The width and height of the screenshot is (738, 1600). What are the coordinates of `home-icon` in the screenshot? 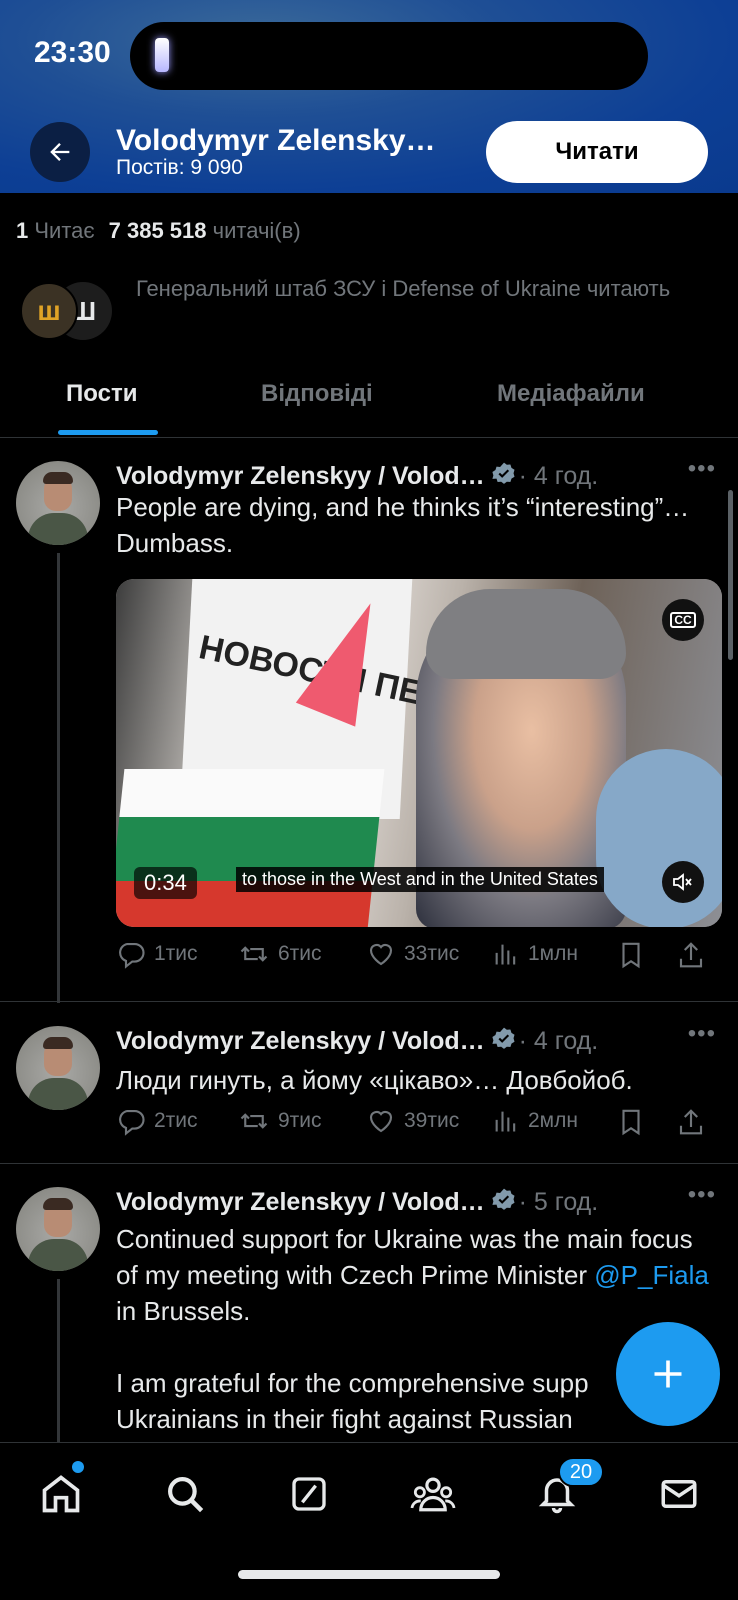 It's located at (61, 1494).